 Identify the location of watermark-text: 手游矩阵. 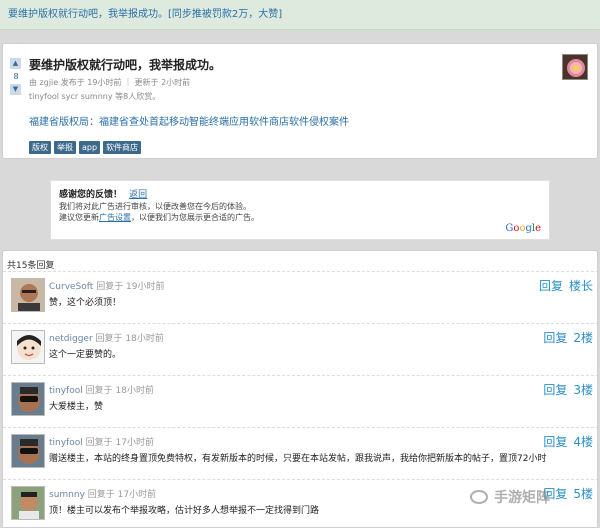
(522, 498).